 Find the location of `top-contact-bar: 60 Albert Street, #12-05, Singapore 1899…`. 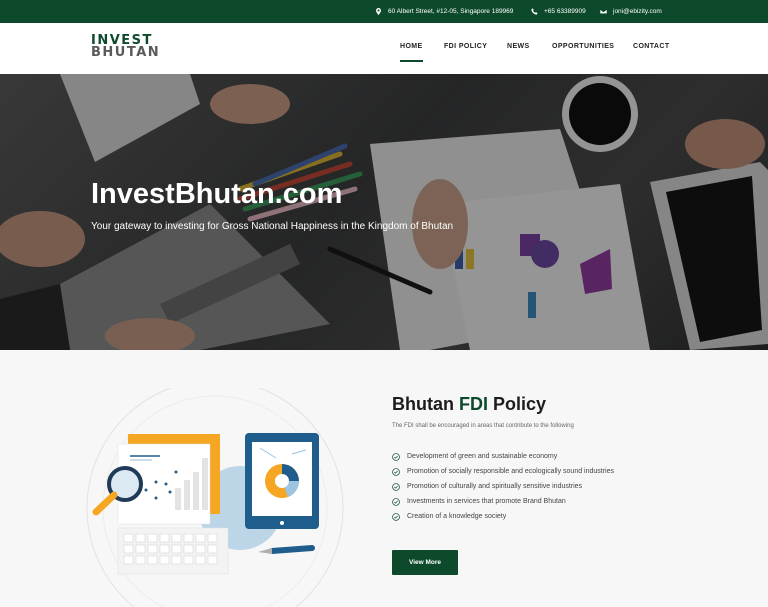

top-contact-bar: 60 Albert Street, #12-05, Singapore 1899… is located at coordinates (384, 11).